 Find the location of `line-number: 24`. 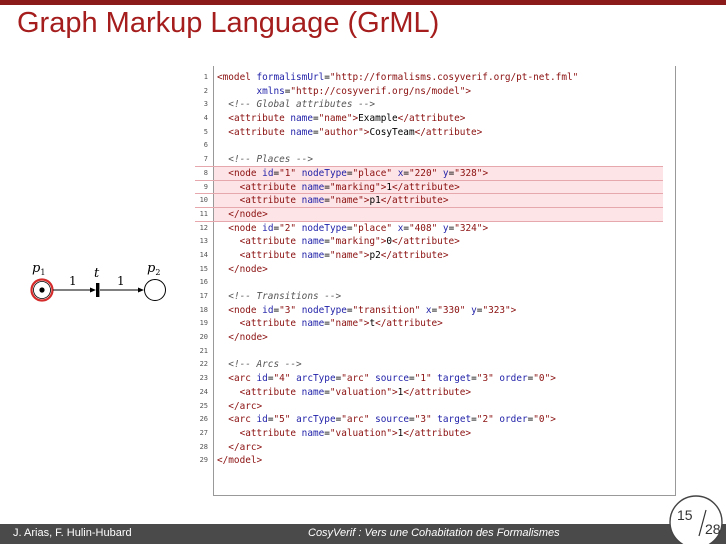

line-number: 24 is located at coordinates (203, 391).